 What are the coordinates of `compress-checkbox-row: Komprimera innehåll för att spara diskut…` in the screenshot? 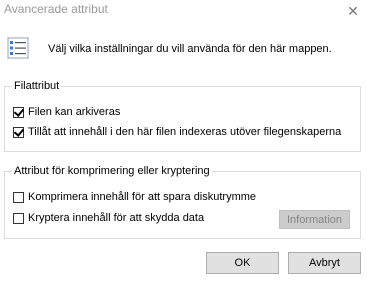 It's located at (134, 197).